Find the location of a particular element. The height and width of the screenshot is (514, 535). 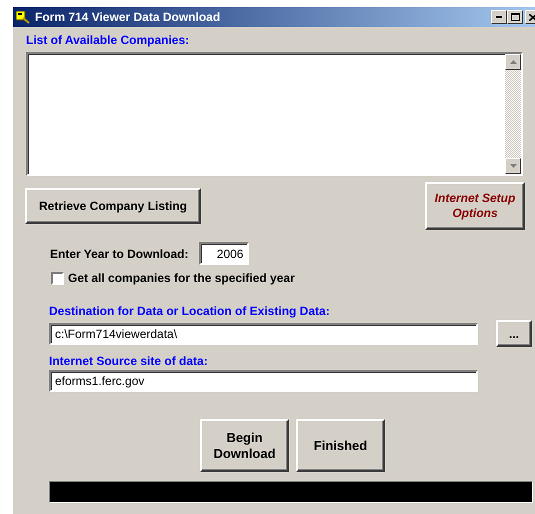

retrieve-button: Retrieve Company Listing is located at coordinates (113, 206).